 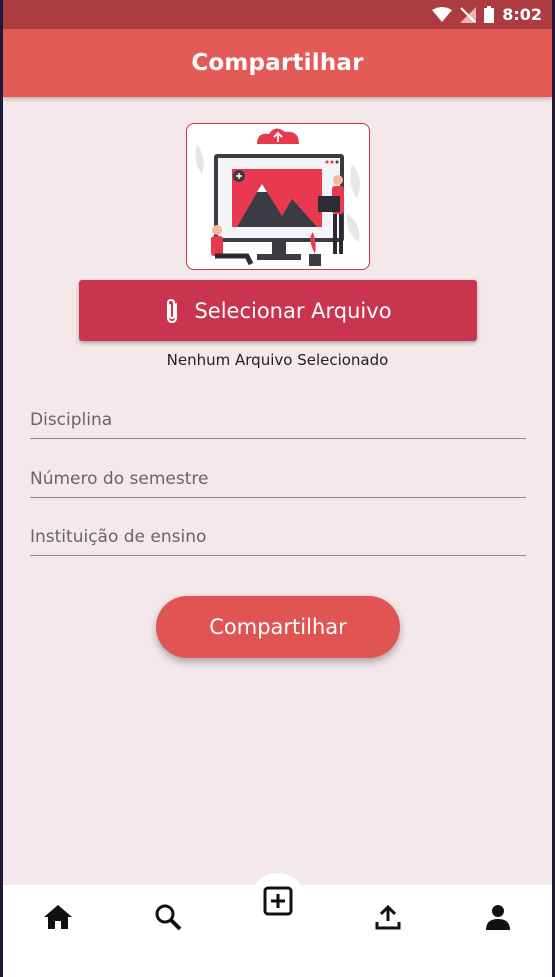 I want to click on semester-input, so click(x=278, y=479).